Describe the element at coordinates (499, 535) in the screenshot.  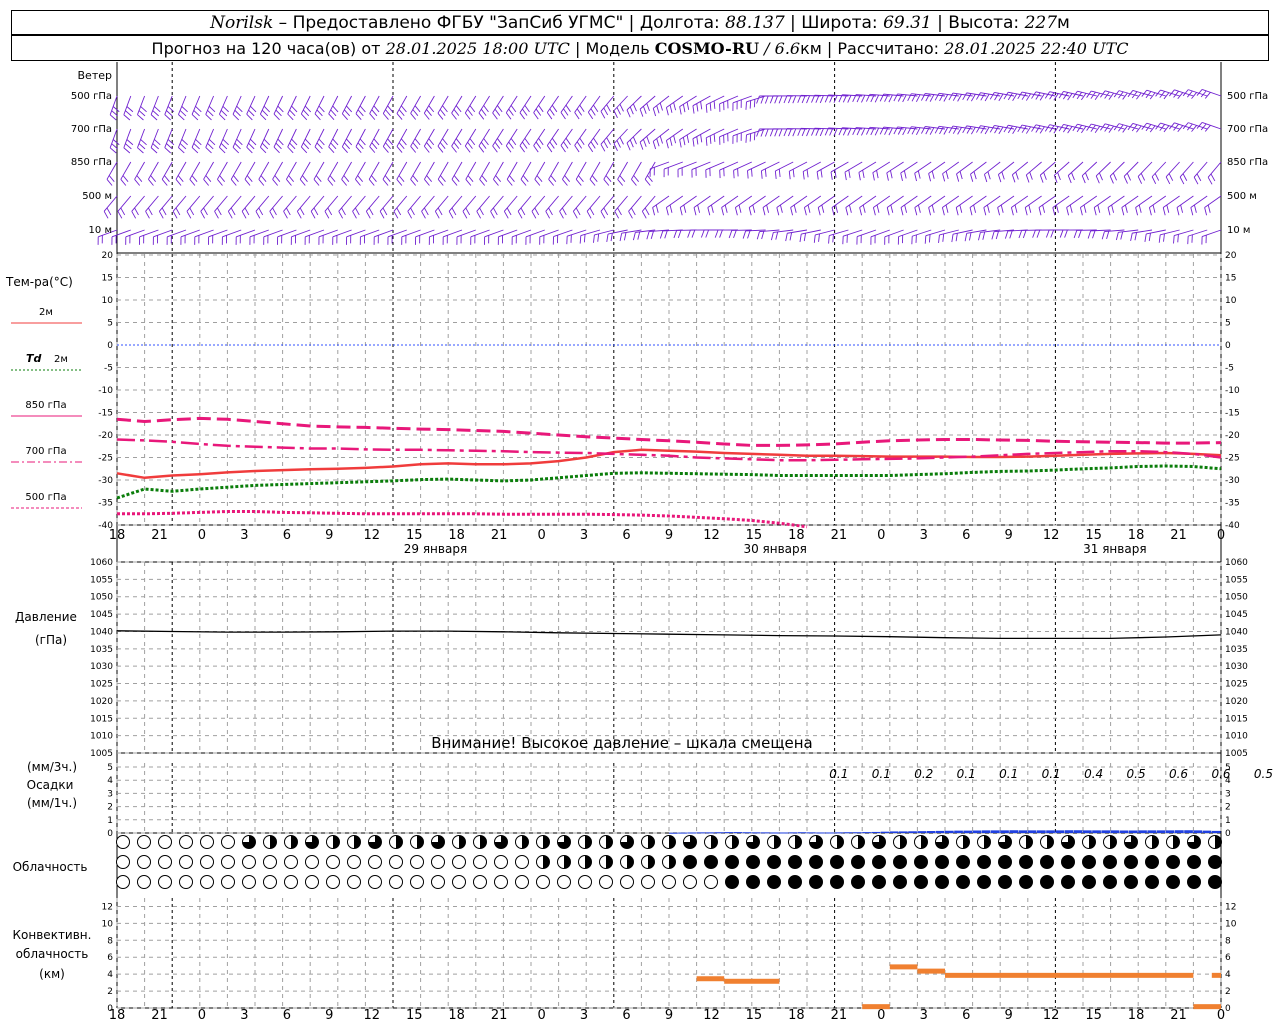
I see `hour-label-top: 21` at that location.